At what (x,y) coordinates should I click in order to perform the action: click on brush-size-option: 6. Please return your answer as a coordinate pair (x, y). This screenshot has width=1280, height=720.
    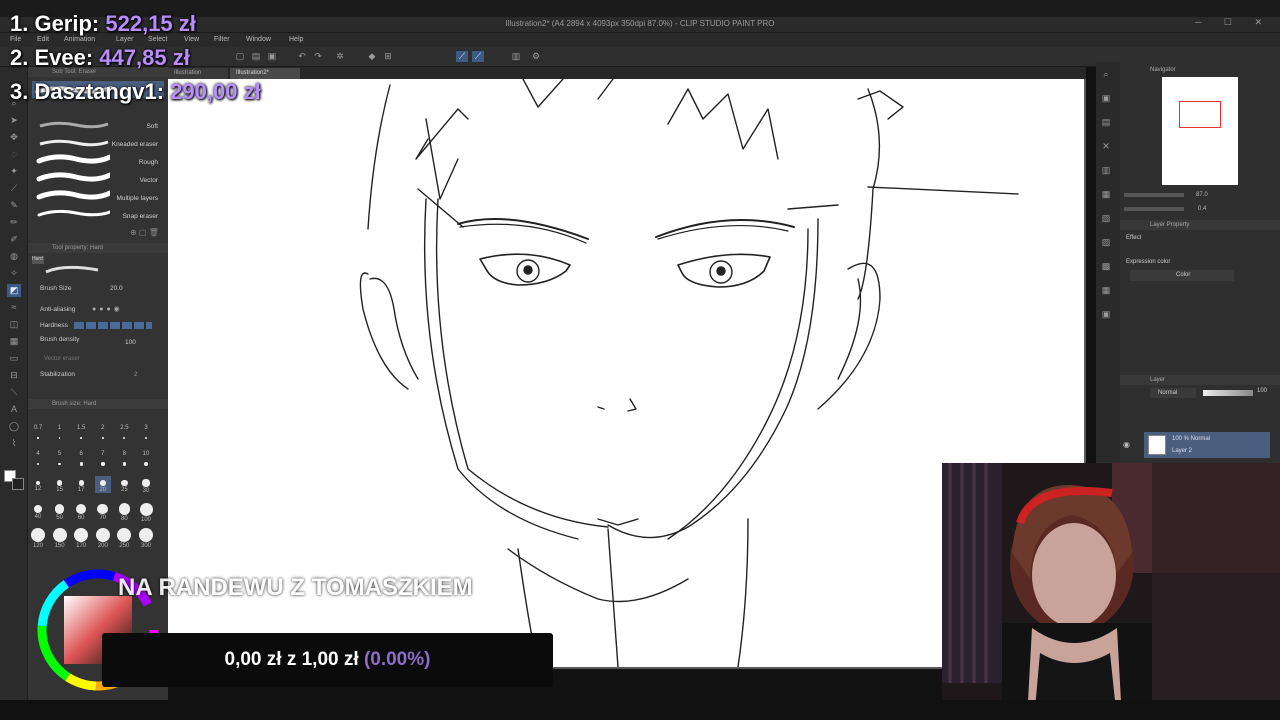
    Looking at the image, I should click on (81, 458).